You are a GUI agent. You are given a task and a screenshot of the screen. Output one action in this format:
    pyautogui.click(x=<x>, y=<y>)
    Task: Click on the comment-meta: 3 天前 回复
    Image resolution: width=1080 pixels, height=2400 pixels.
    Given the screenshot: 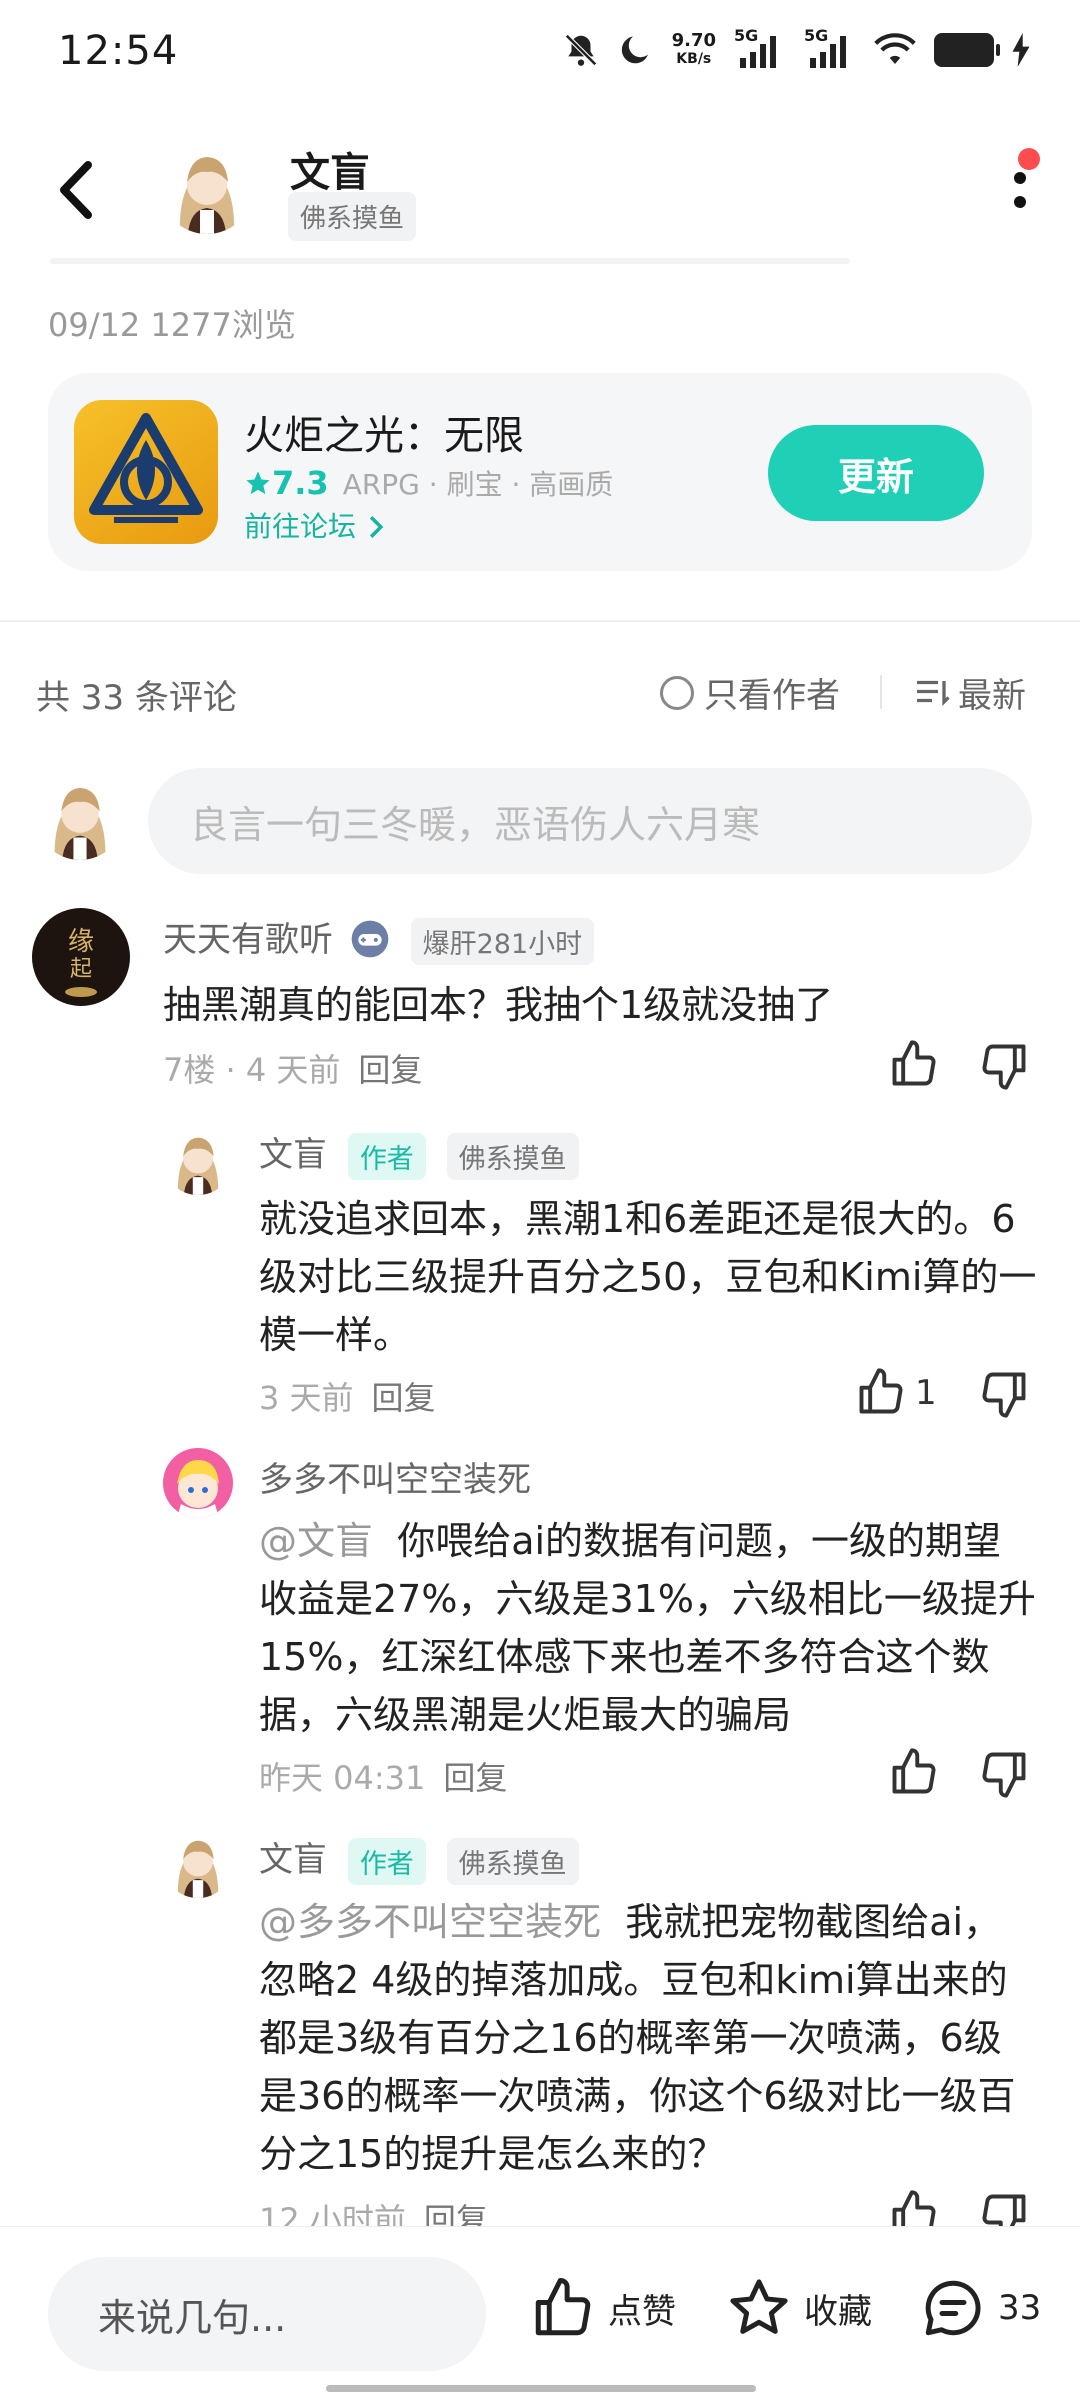 What is the action you would take?
    pyautogui.click(x=347, y=1396)
    